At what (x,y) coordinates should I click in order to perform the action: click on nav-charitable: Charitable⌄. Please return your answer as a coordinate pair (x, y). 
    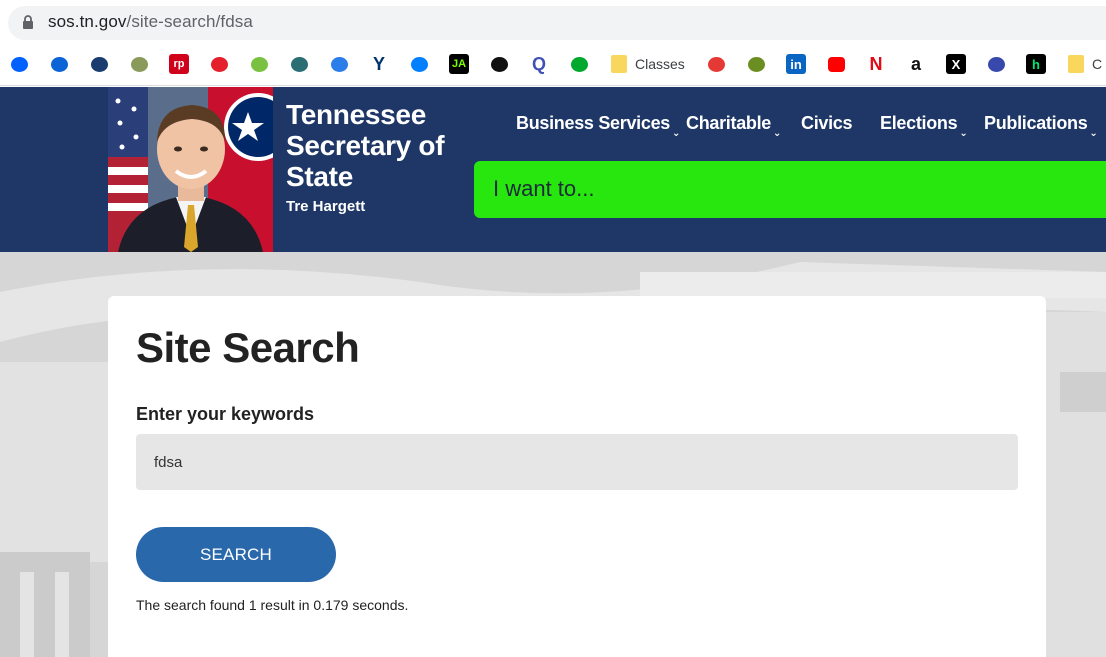
    Looking at the image, I should click on (733, 126).